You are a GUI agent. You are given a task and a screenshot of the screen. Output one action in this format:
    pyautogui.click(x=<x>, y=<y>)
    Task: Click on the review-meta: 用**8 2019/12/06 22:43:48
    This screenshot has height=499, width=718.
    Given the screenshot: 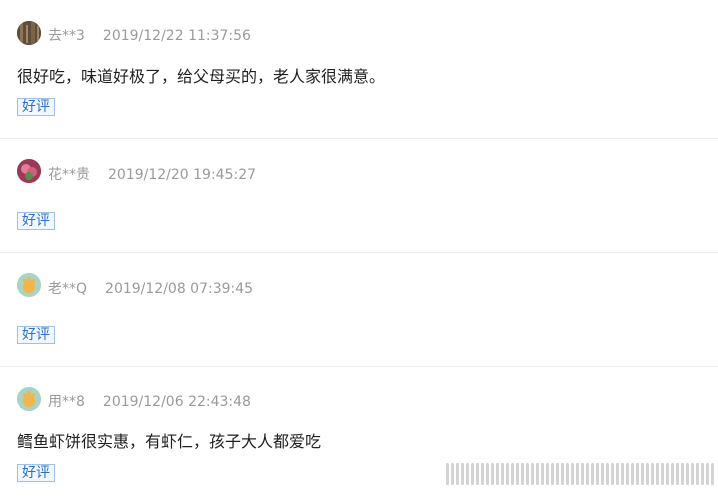 What is the action you would take?
    pyautogui.click(x=149, y=401)
    